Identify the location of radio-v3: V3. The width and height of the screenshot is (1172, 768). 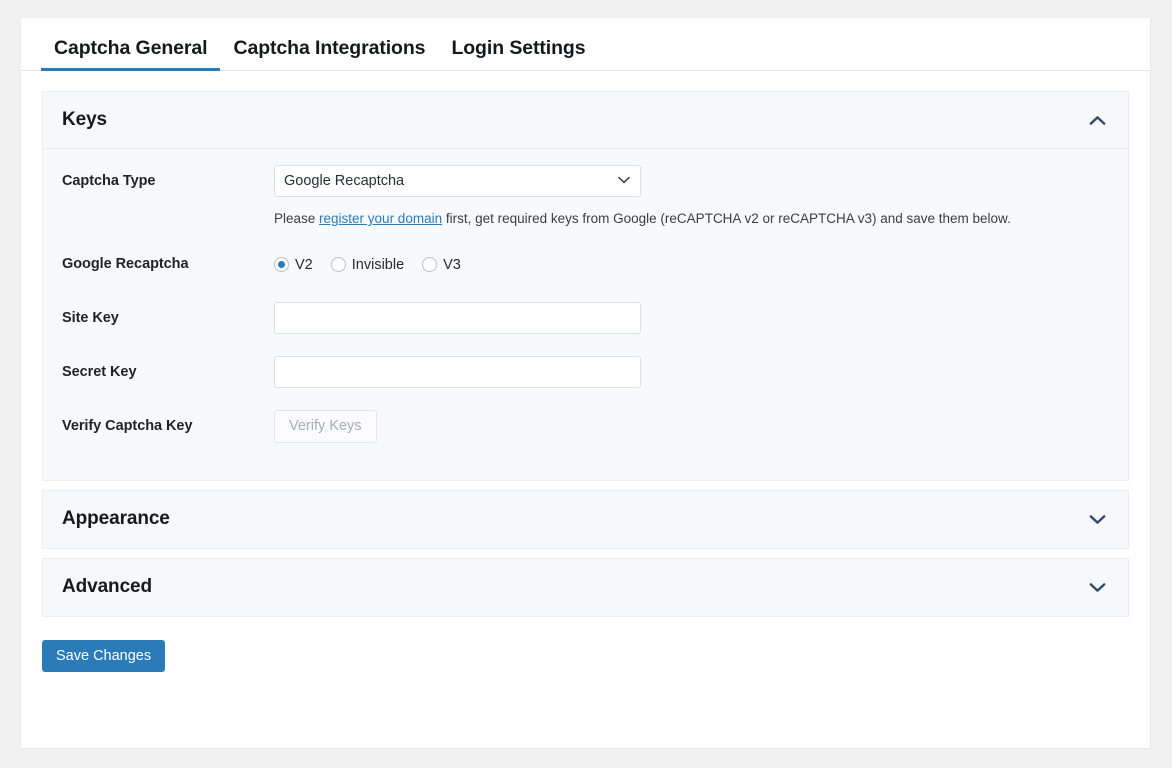
(441, 265).